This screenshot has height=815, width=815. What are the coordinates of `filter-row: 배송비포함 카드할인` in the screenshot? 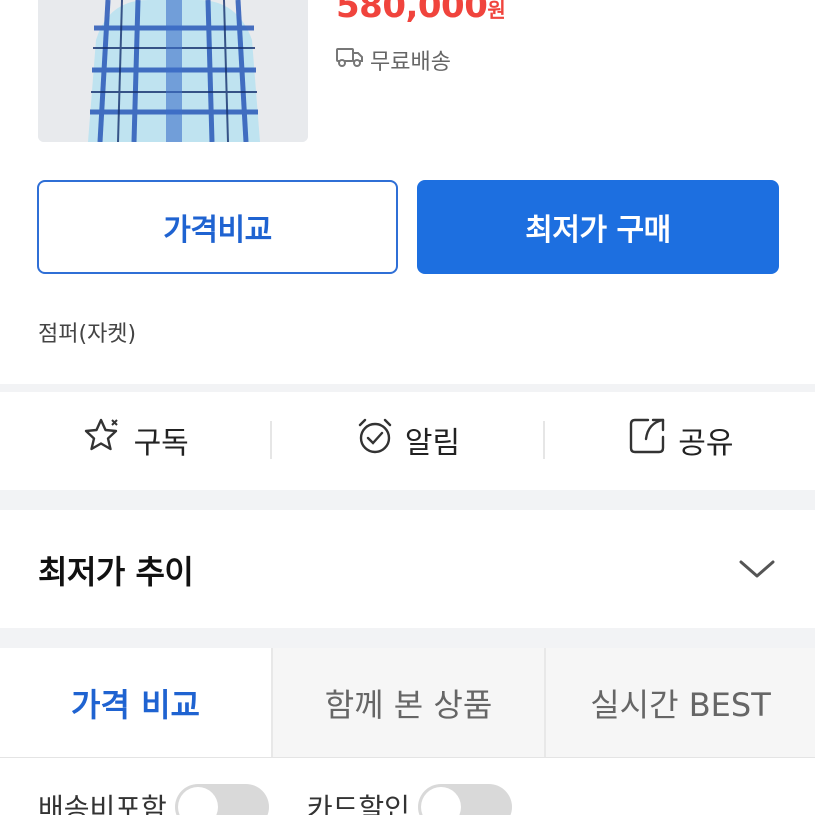 It's located at (275, 799).